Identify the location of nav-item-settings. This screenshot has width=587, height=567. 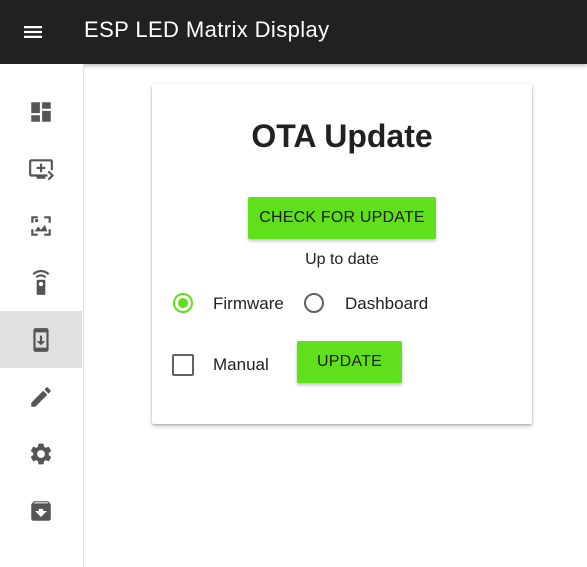
(41, 453).